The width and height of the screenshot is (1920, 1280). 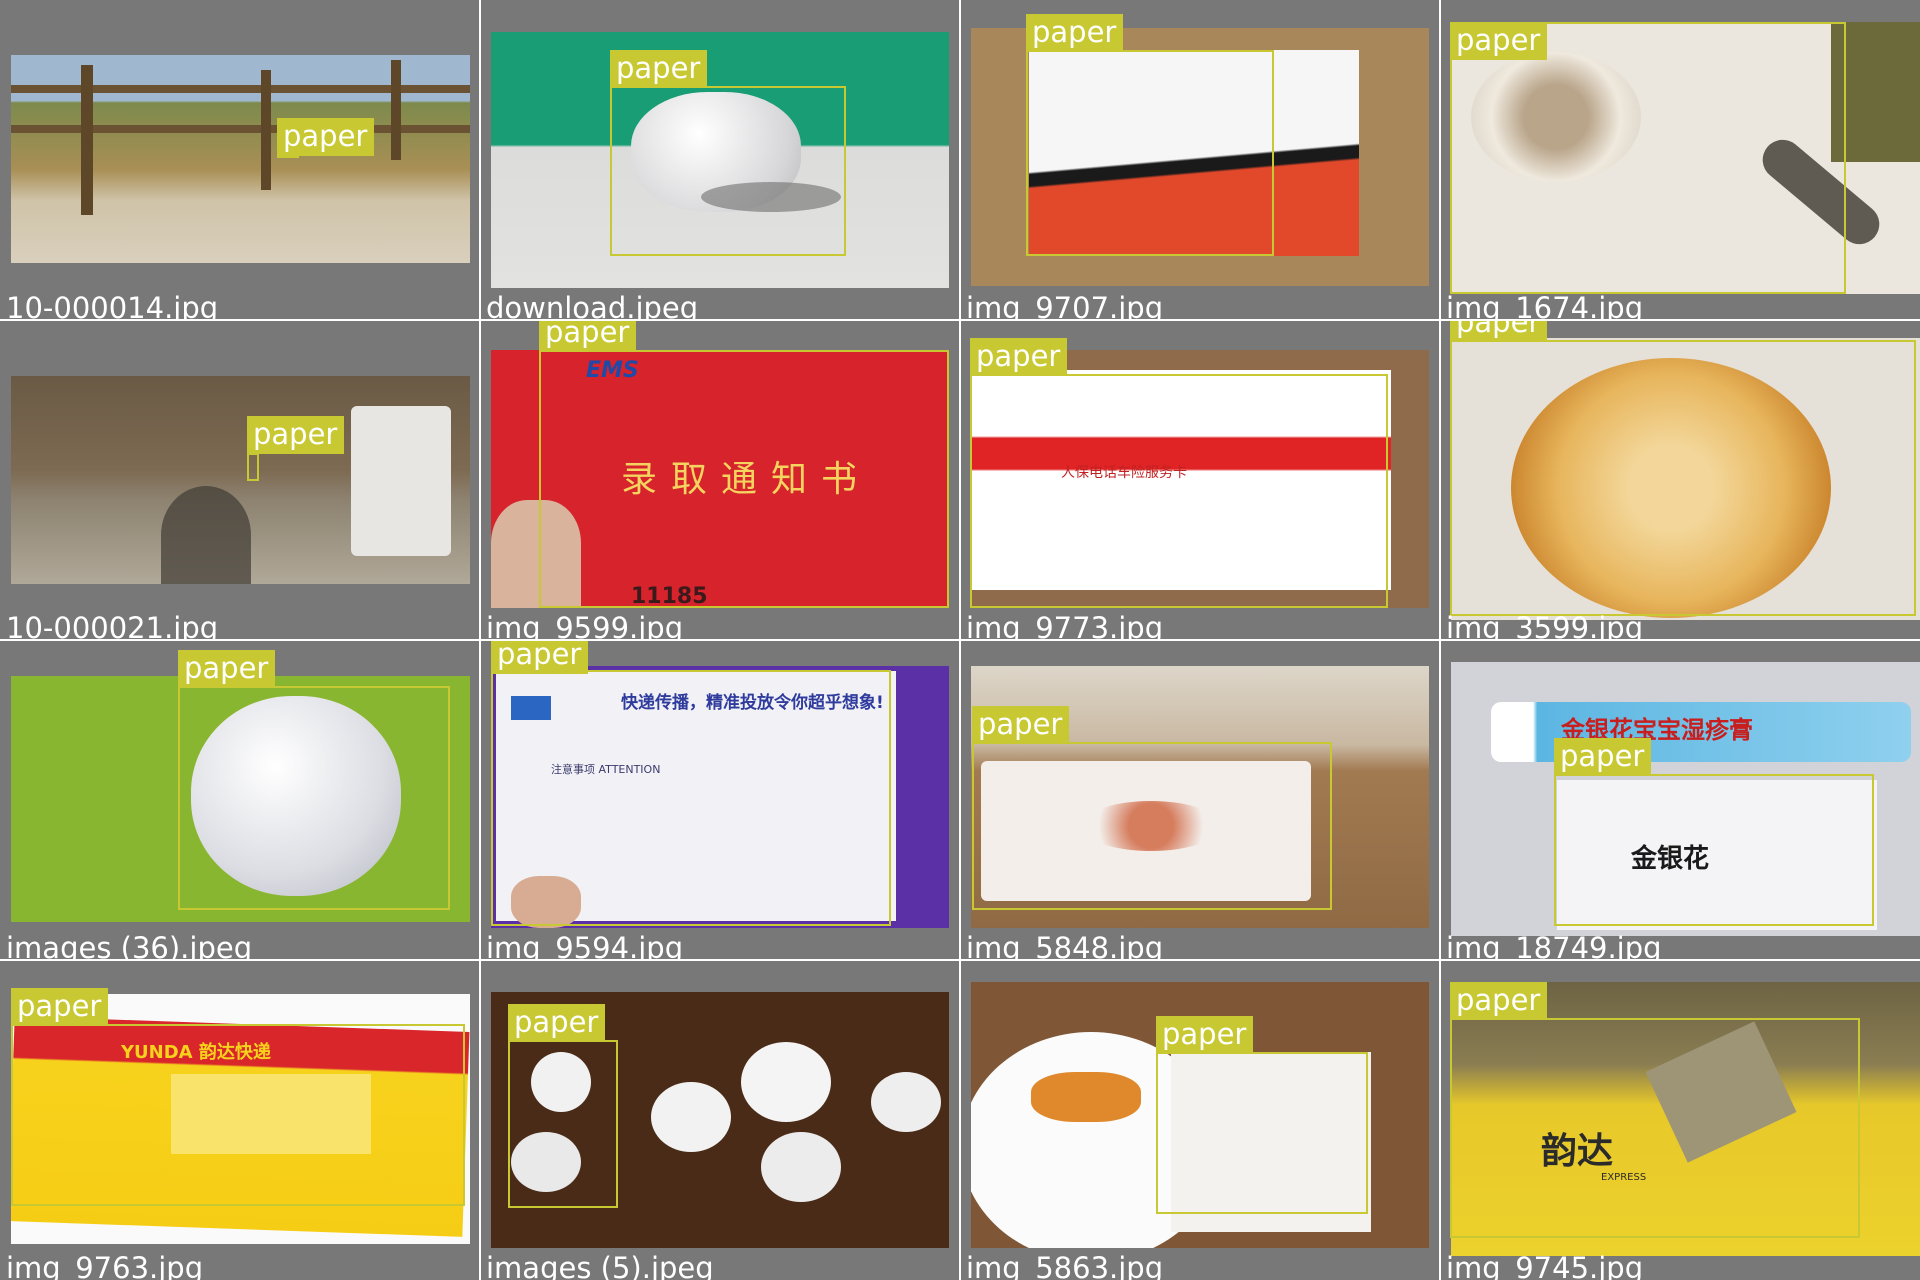 I want to click on filename: images (5).jpeg, so click(x=600, y=1265).